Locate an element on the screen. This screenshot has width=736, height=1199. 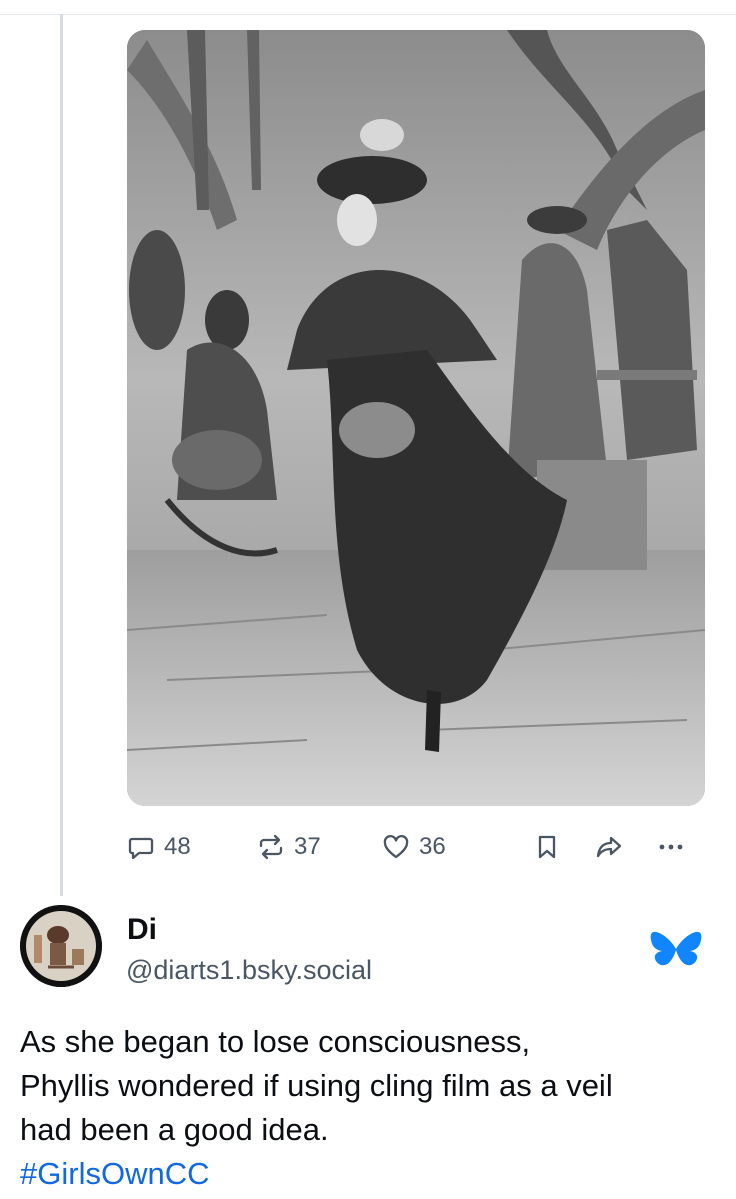
reply-text-line: had been a good idea. is located at coordinates (174, 1129).